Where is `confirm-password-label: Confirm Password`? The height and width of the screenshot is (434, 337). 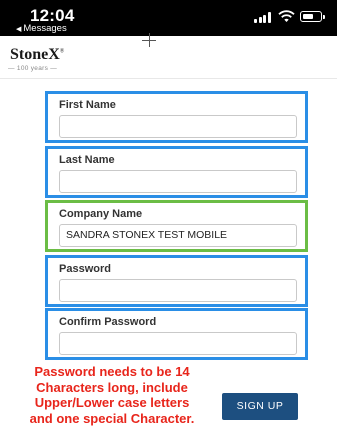
confirm-password-label: Confirm Password is located at coordinates (108, 322).